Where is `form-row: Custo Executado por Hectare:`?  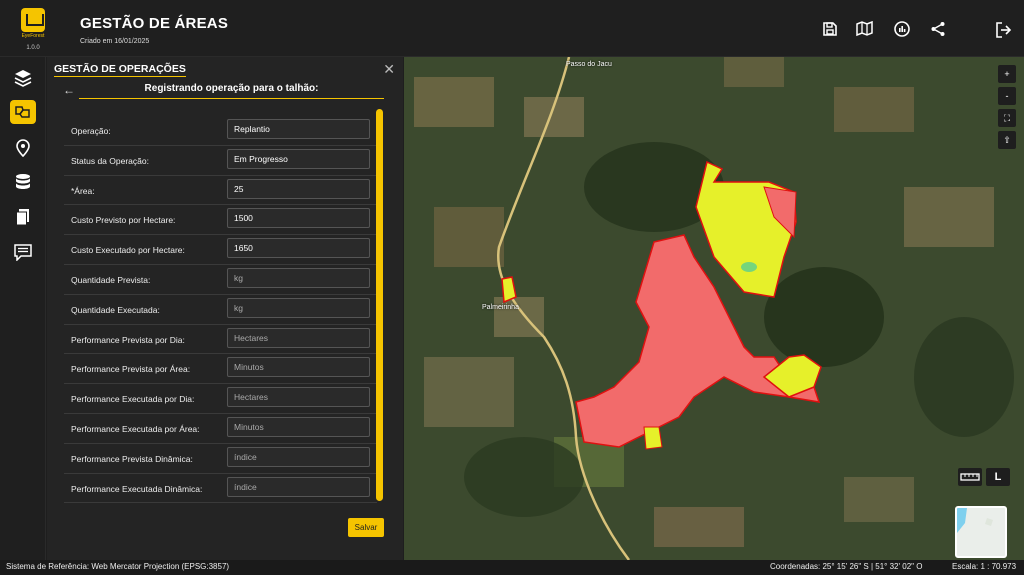 form-row: Custo Executado por Hectare: is located at coordinates (220, 250).